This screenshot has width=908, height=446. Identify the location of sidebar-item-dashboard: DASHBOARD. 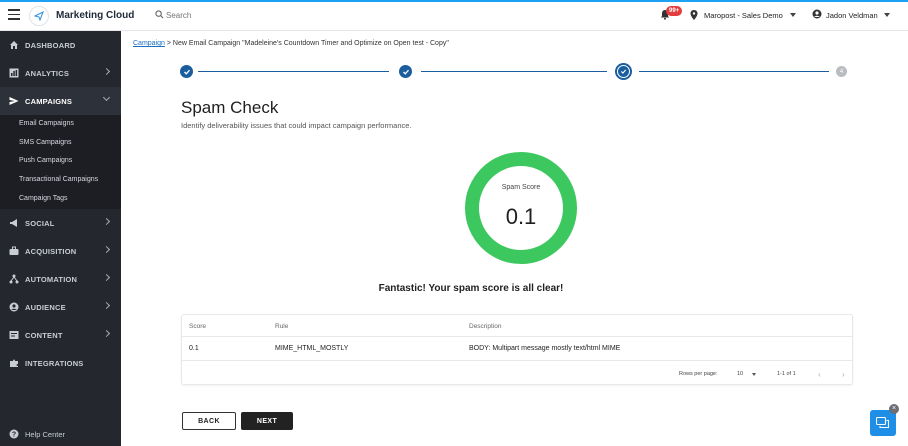
(60, 45).